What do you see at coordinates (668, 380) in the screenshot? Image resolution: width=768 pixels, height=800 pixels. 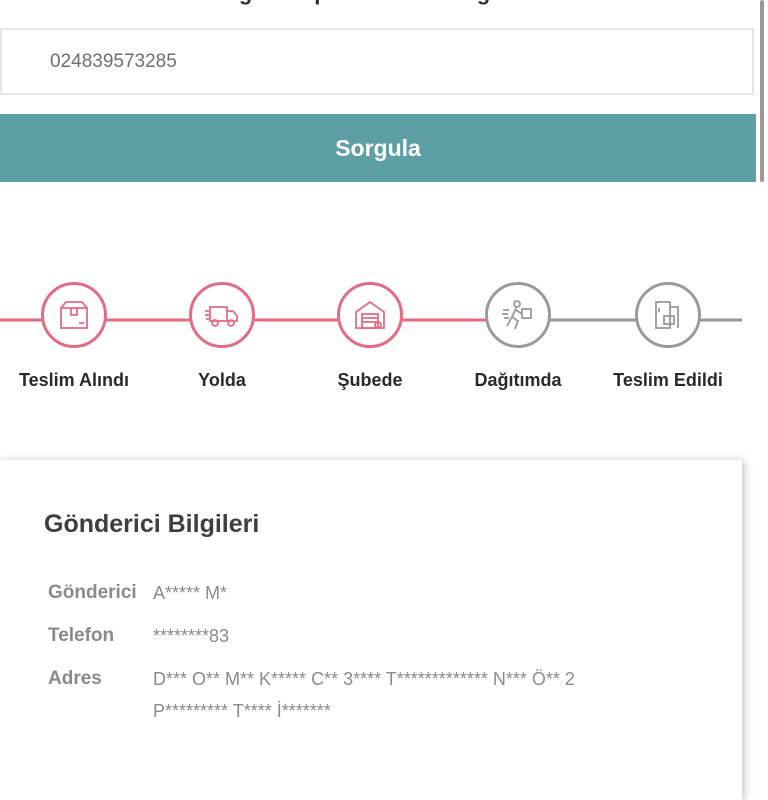 I see `step-label: Teslim Edildi` at bounding box center [668, 380].